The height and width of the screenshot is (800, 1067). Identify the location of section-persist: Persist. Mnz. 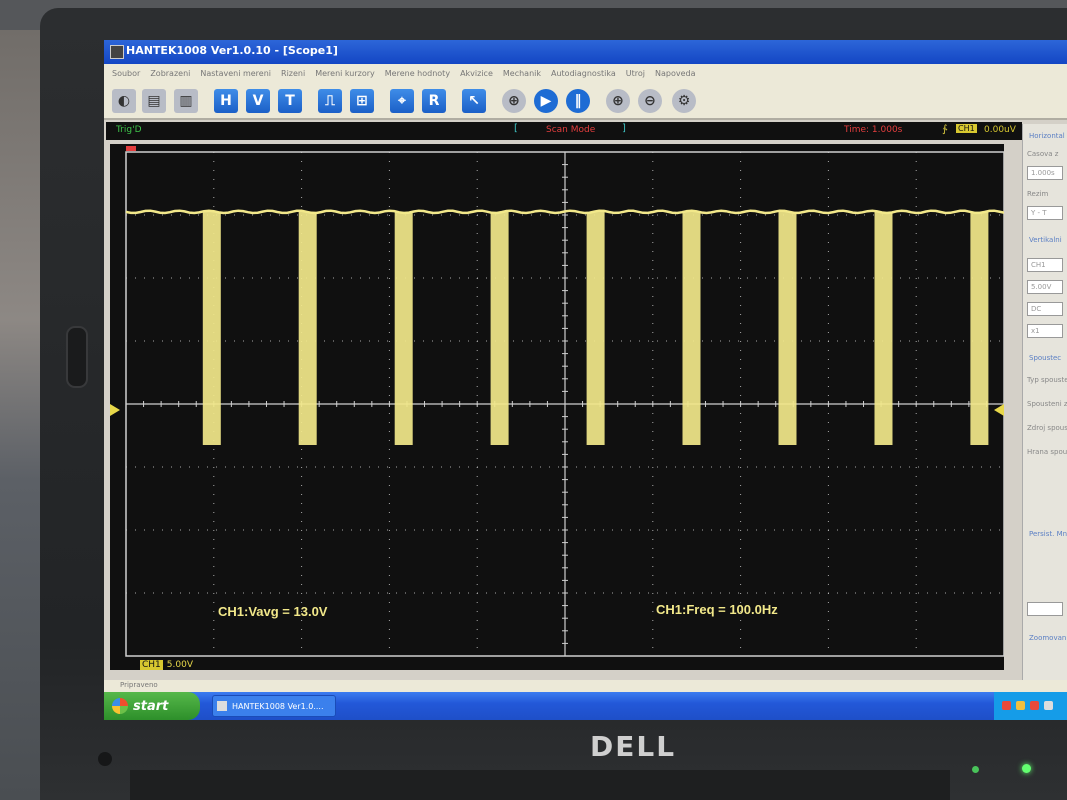
(1048, 534).